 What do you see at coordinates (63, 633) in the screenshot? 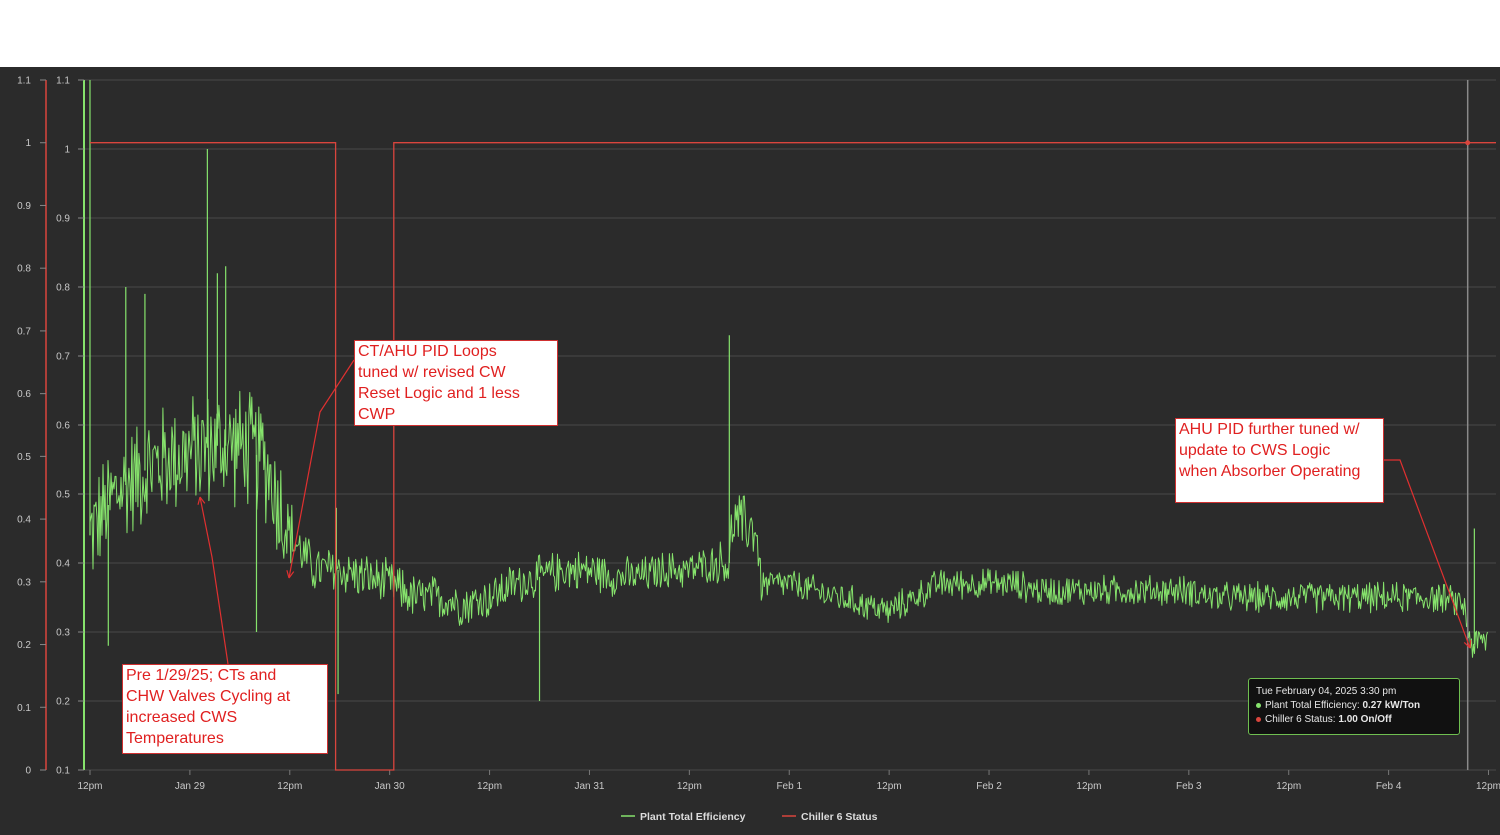
I see `efficiency-axis-tick-label: 0.3` at bounding box center [63, 633].